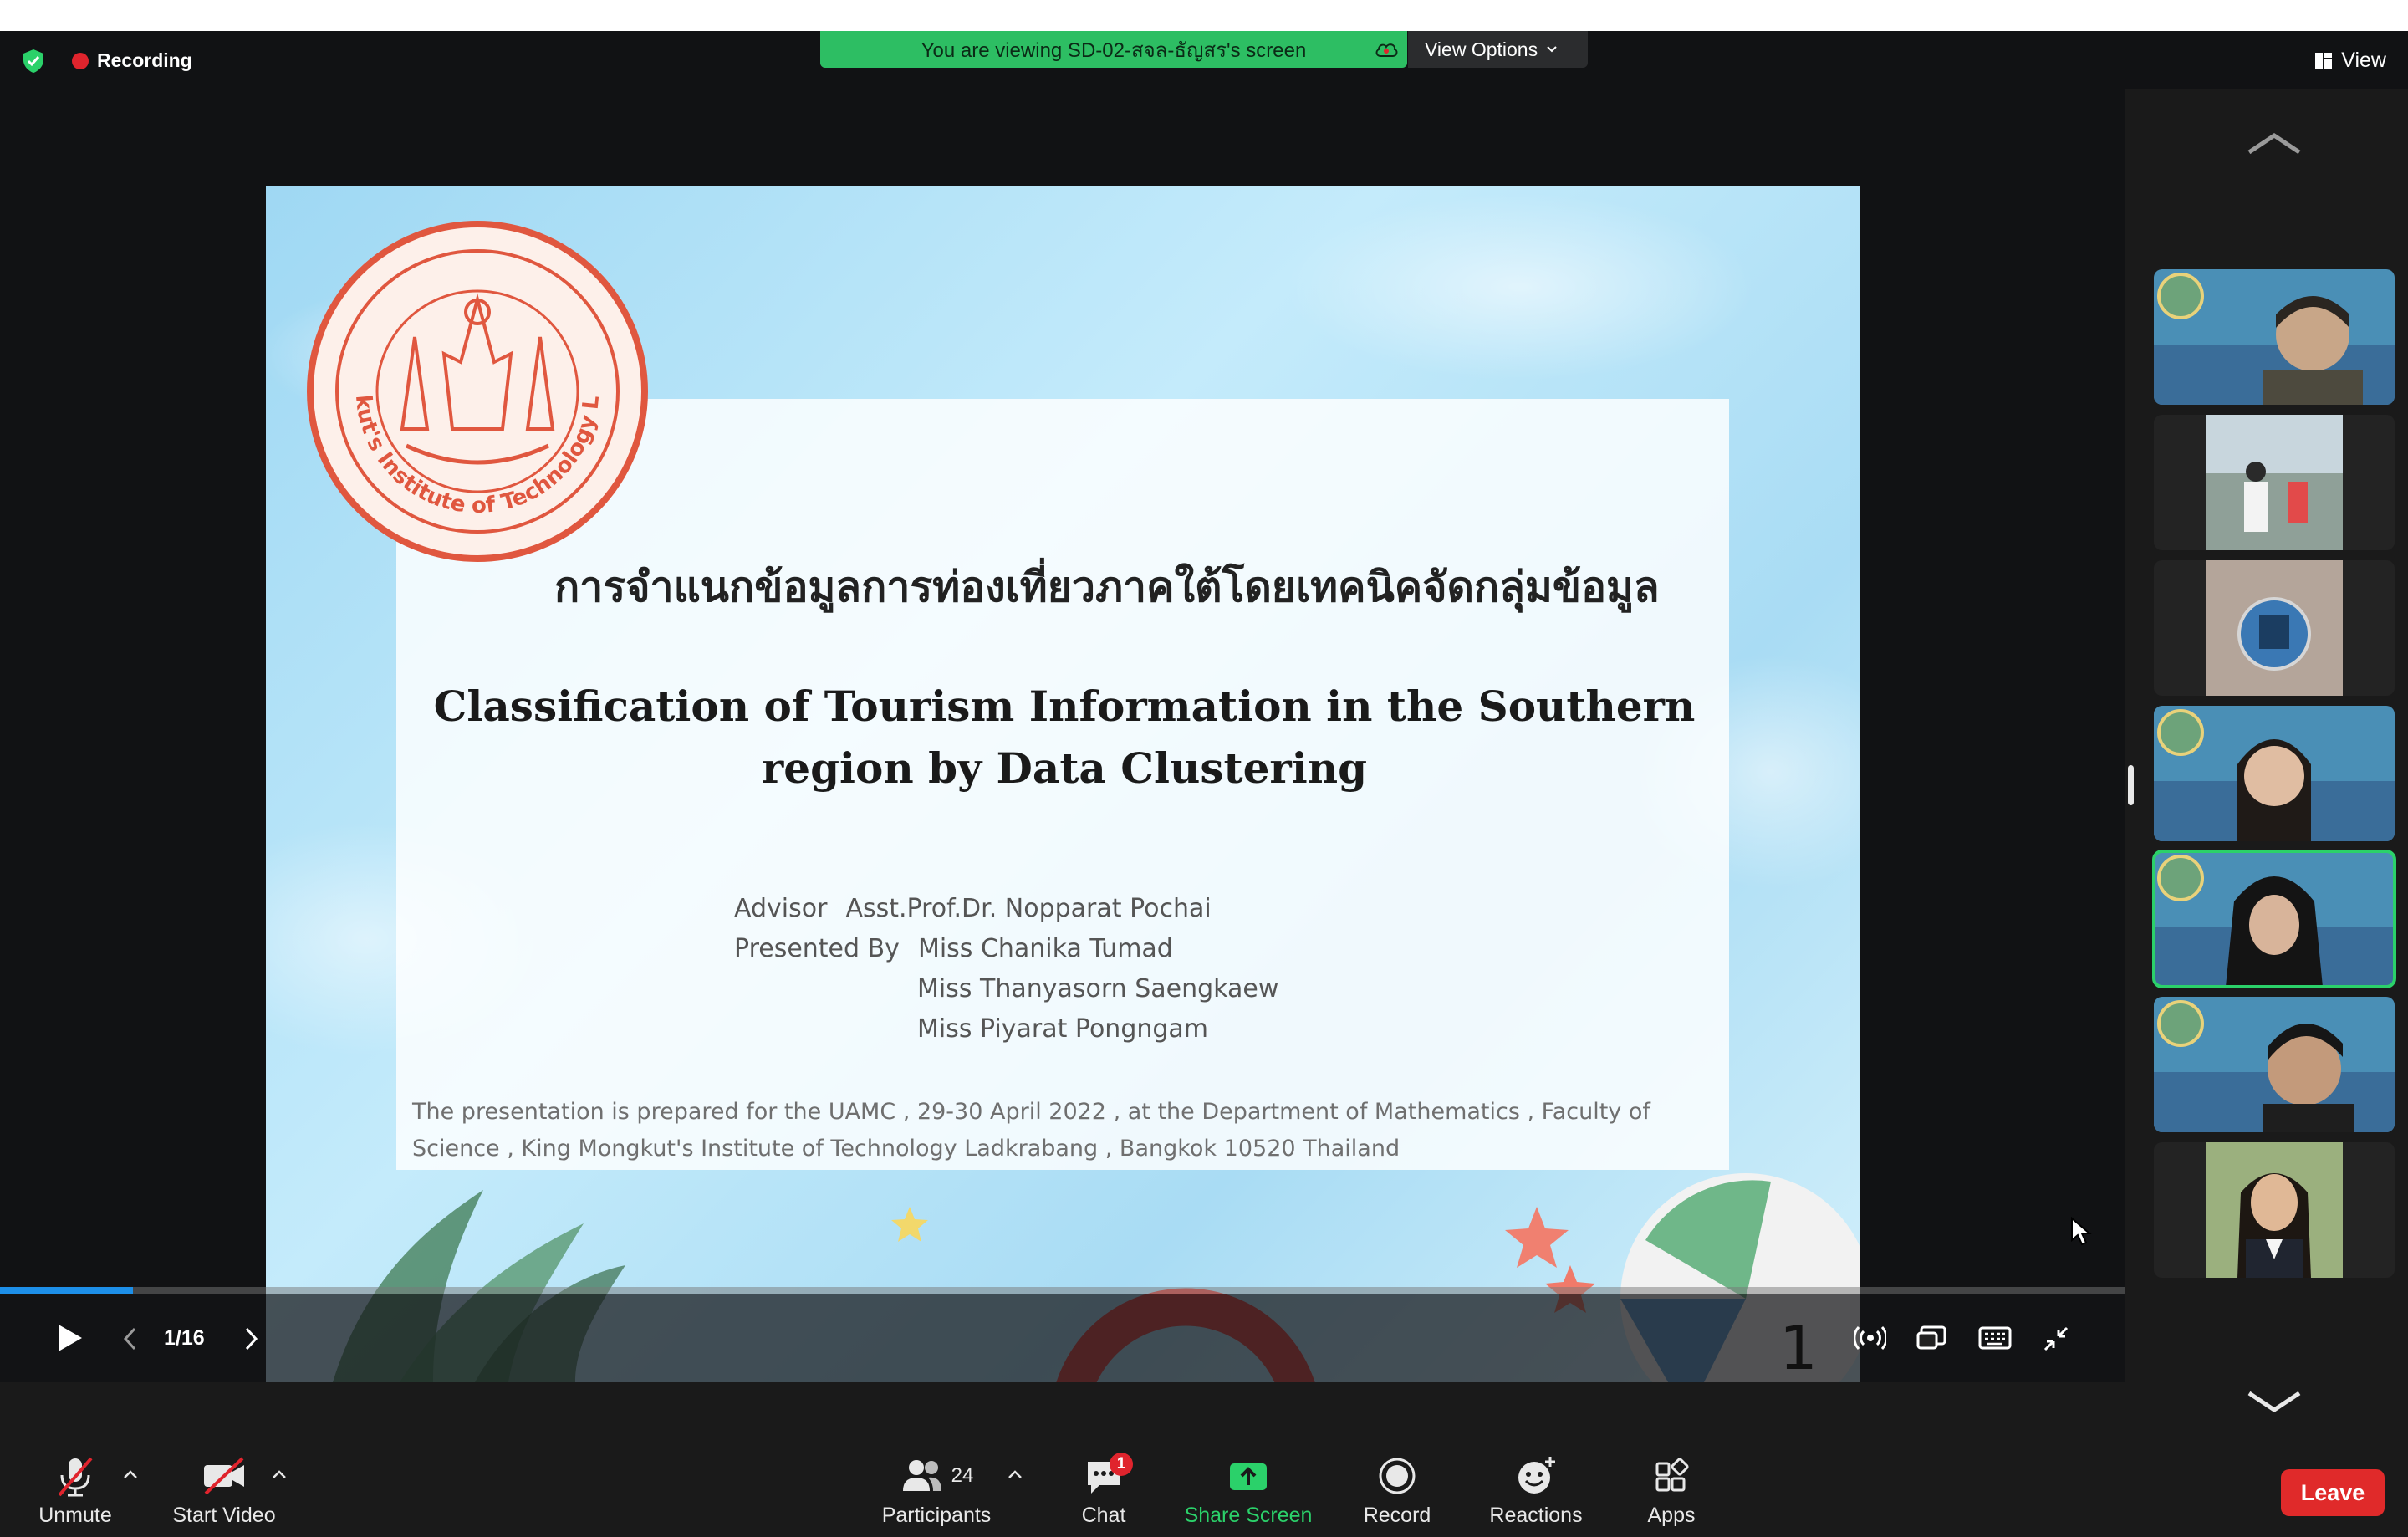 The image size is (2408, 1537). I want to click on recording-dot-icon, so click(81, 60).